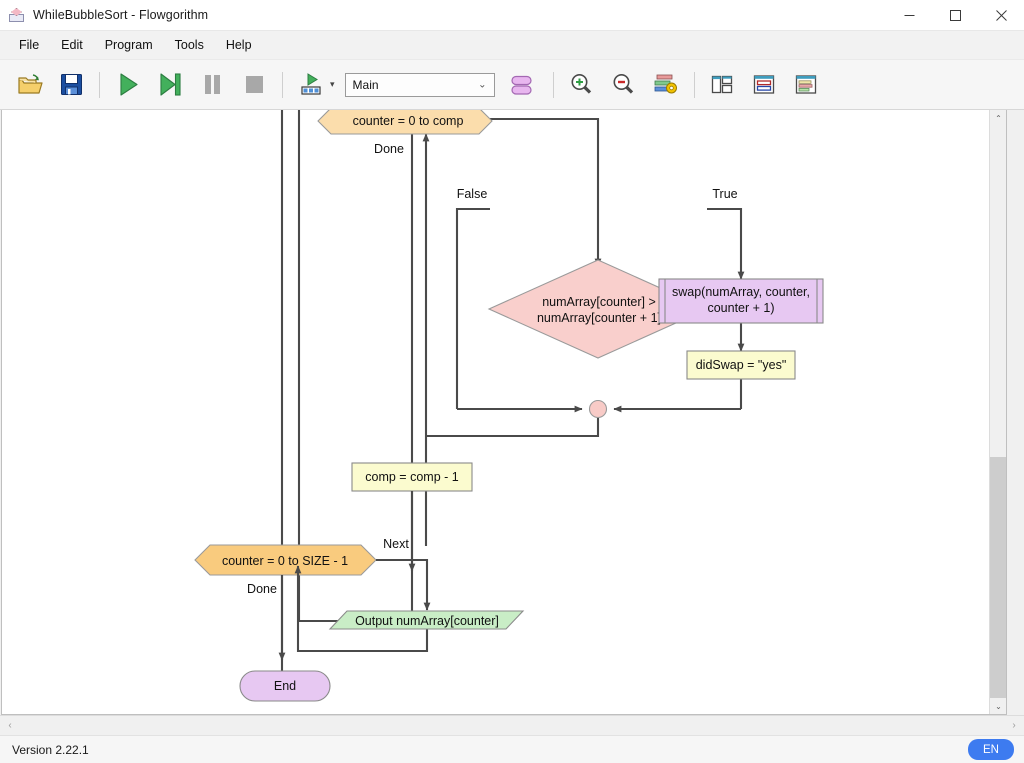  I want to click on menu-bar: File Edit Program Tools Help, so click(512, 45).